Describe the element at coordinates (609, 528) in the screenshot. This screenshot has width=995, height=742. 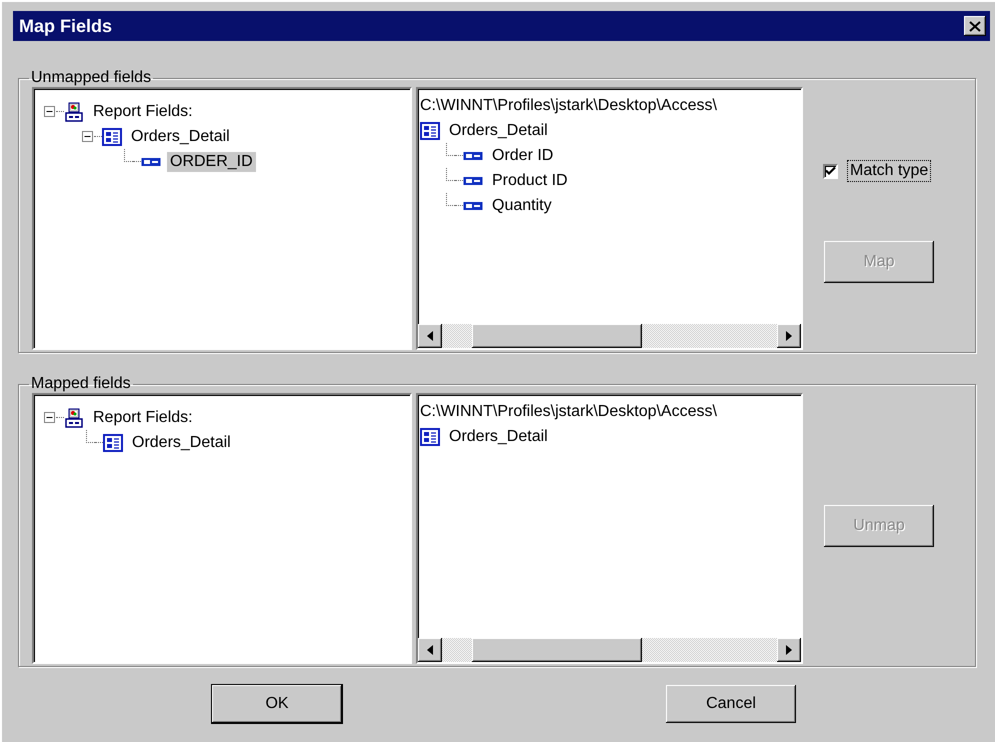
I see `tree-view: C:\WINNT\Profiles\jstark\Desktop\Access\ Orders_Detail` at that location.